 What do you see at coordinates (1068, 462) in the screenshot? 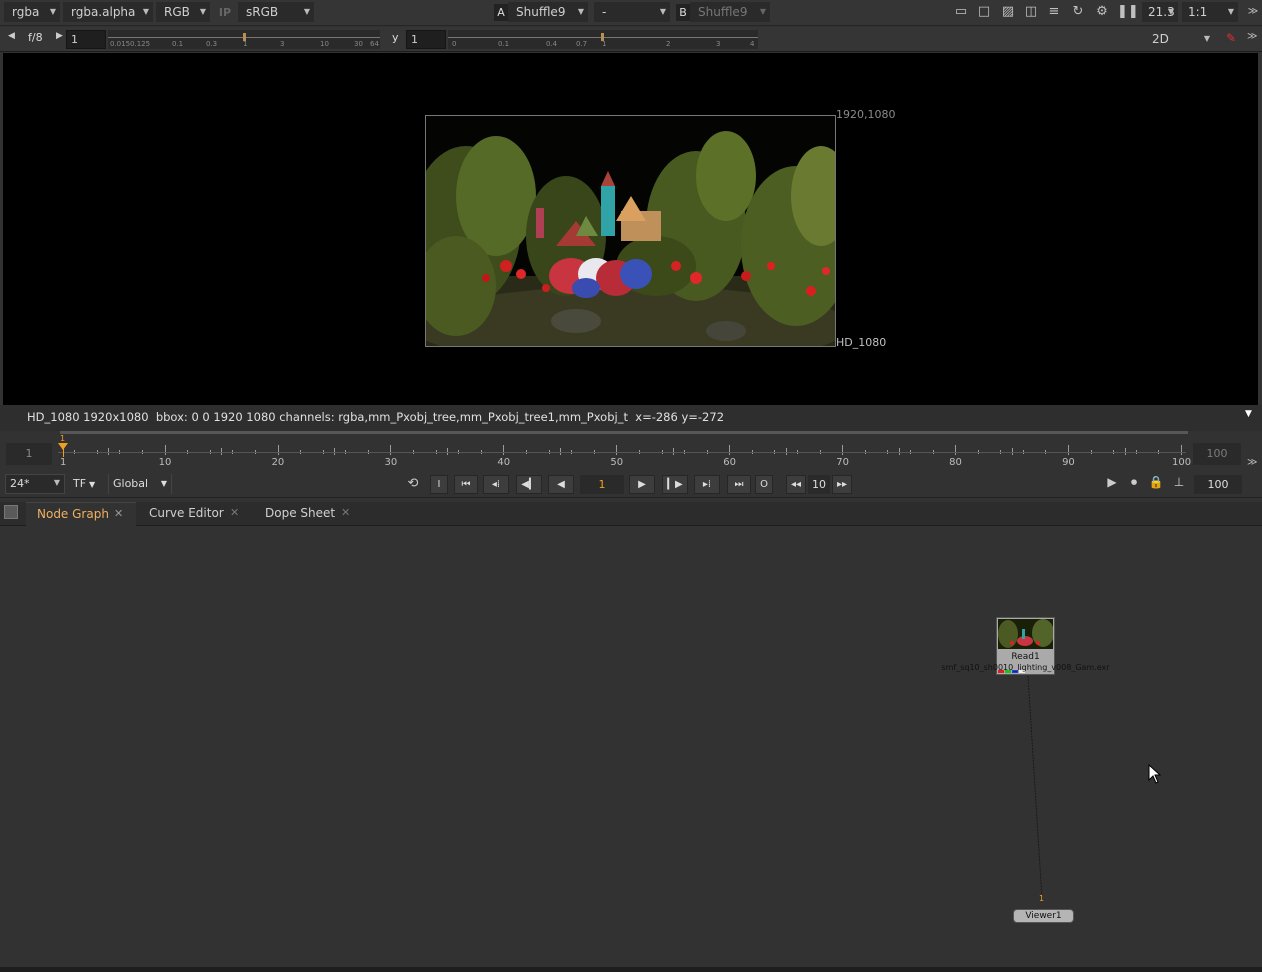
I see `timeline-tick-label: 90` at bounding box center [1068, 462].